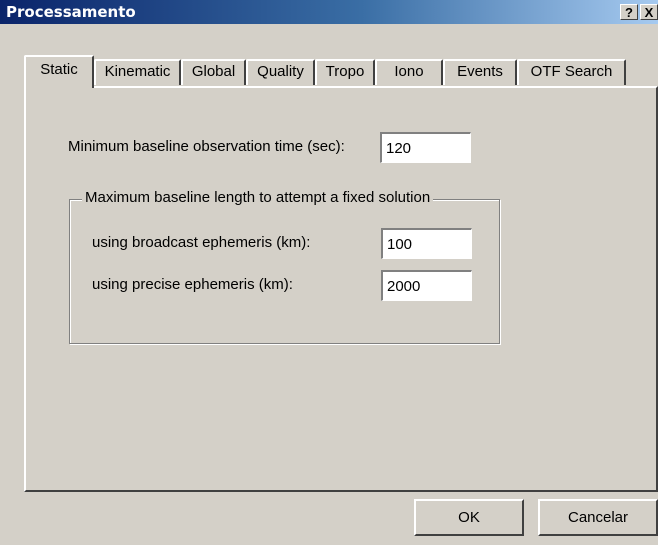 The width and height of the screenshot is (658, 545). Describe the element at coordinates (629, 12) in the screenshot. I see `help-button: ?` at that location.